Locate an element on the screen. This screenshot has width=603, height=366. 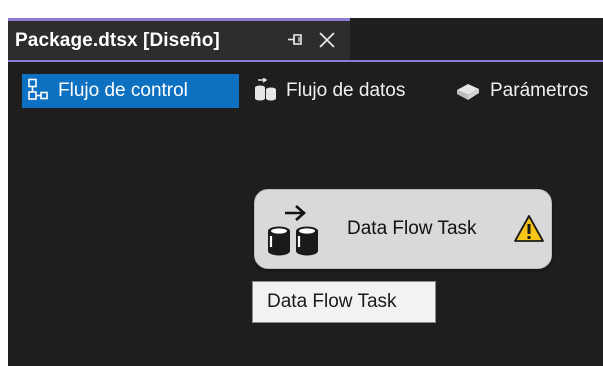
tab-parameters: Parámetros is located at coordinates (521, 91).